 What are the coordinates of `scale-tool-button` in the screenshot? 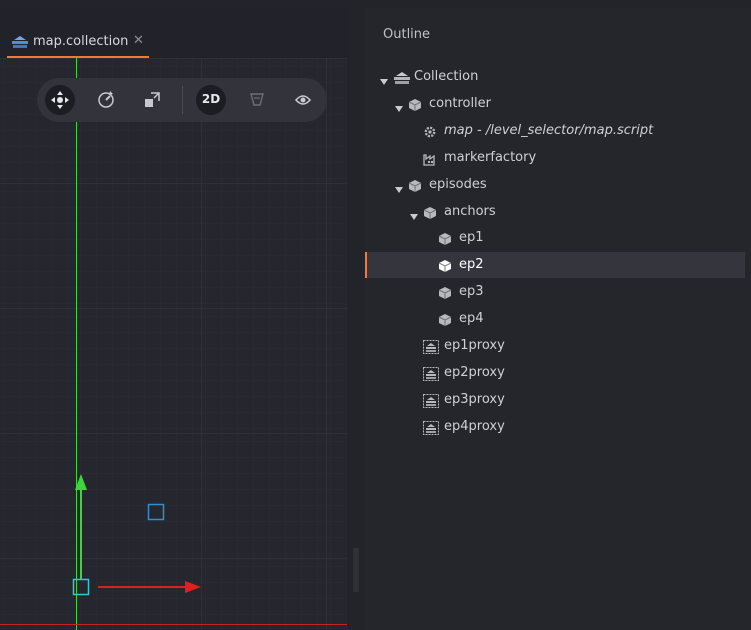 It's located at (152, 100).